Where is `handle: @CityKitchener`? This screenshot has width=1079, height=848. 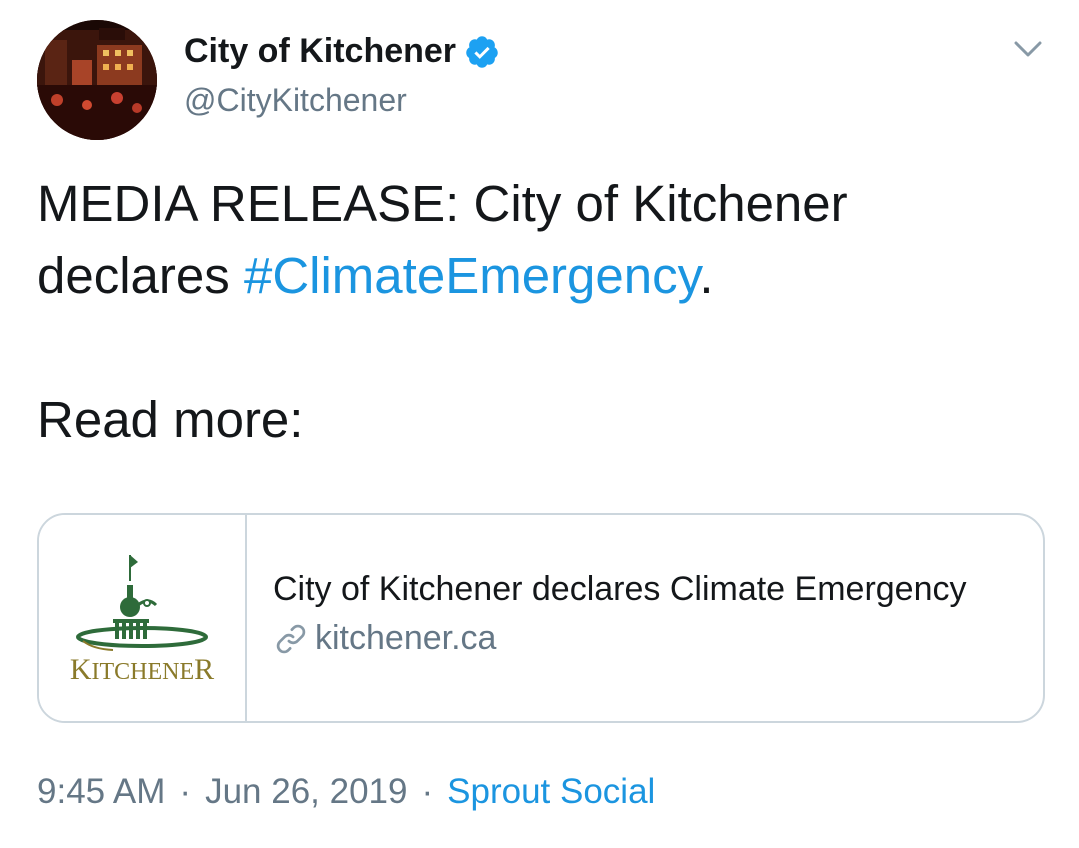 handle: @CityKitchener is located at coordinates (295, 100).